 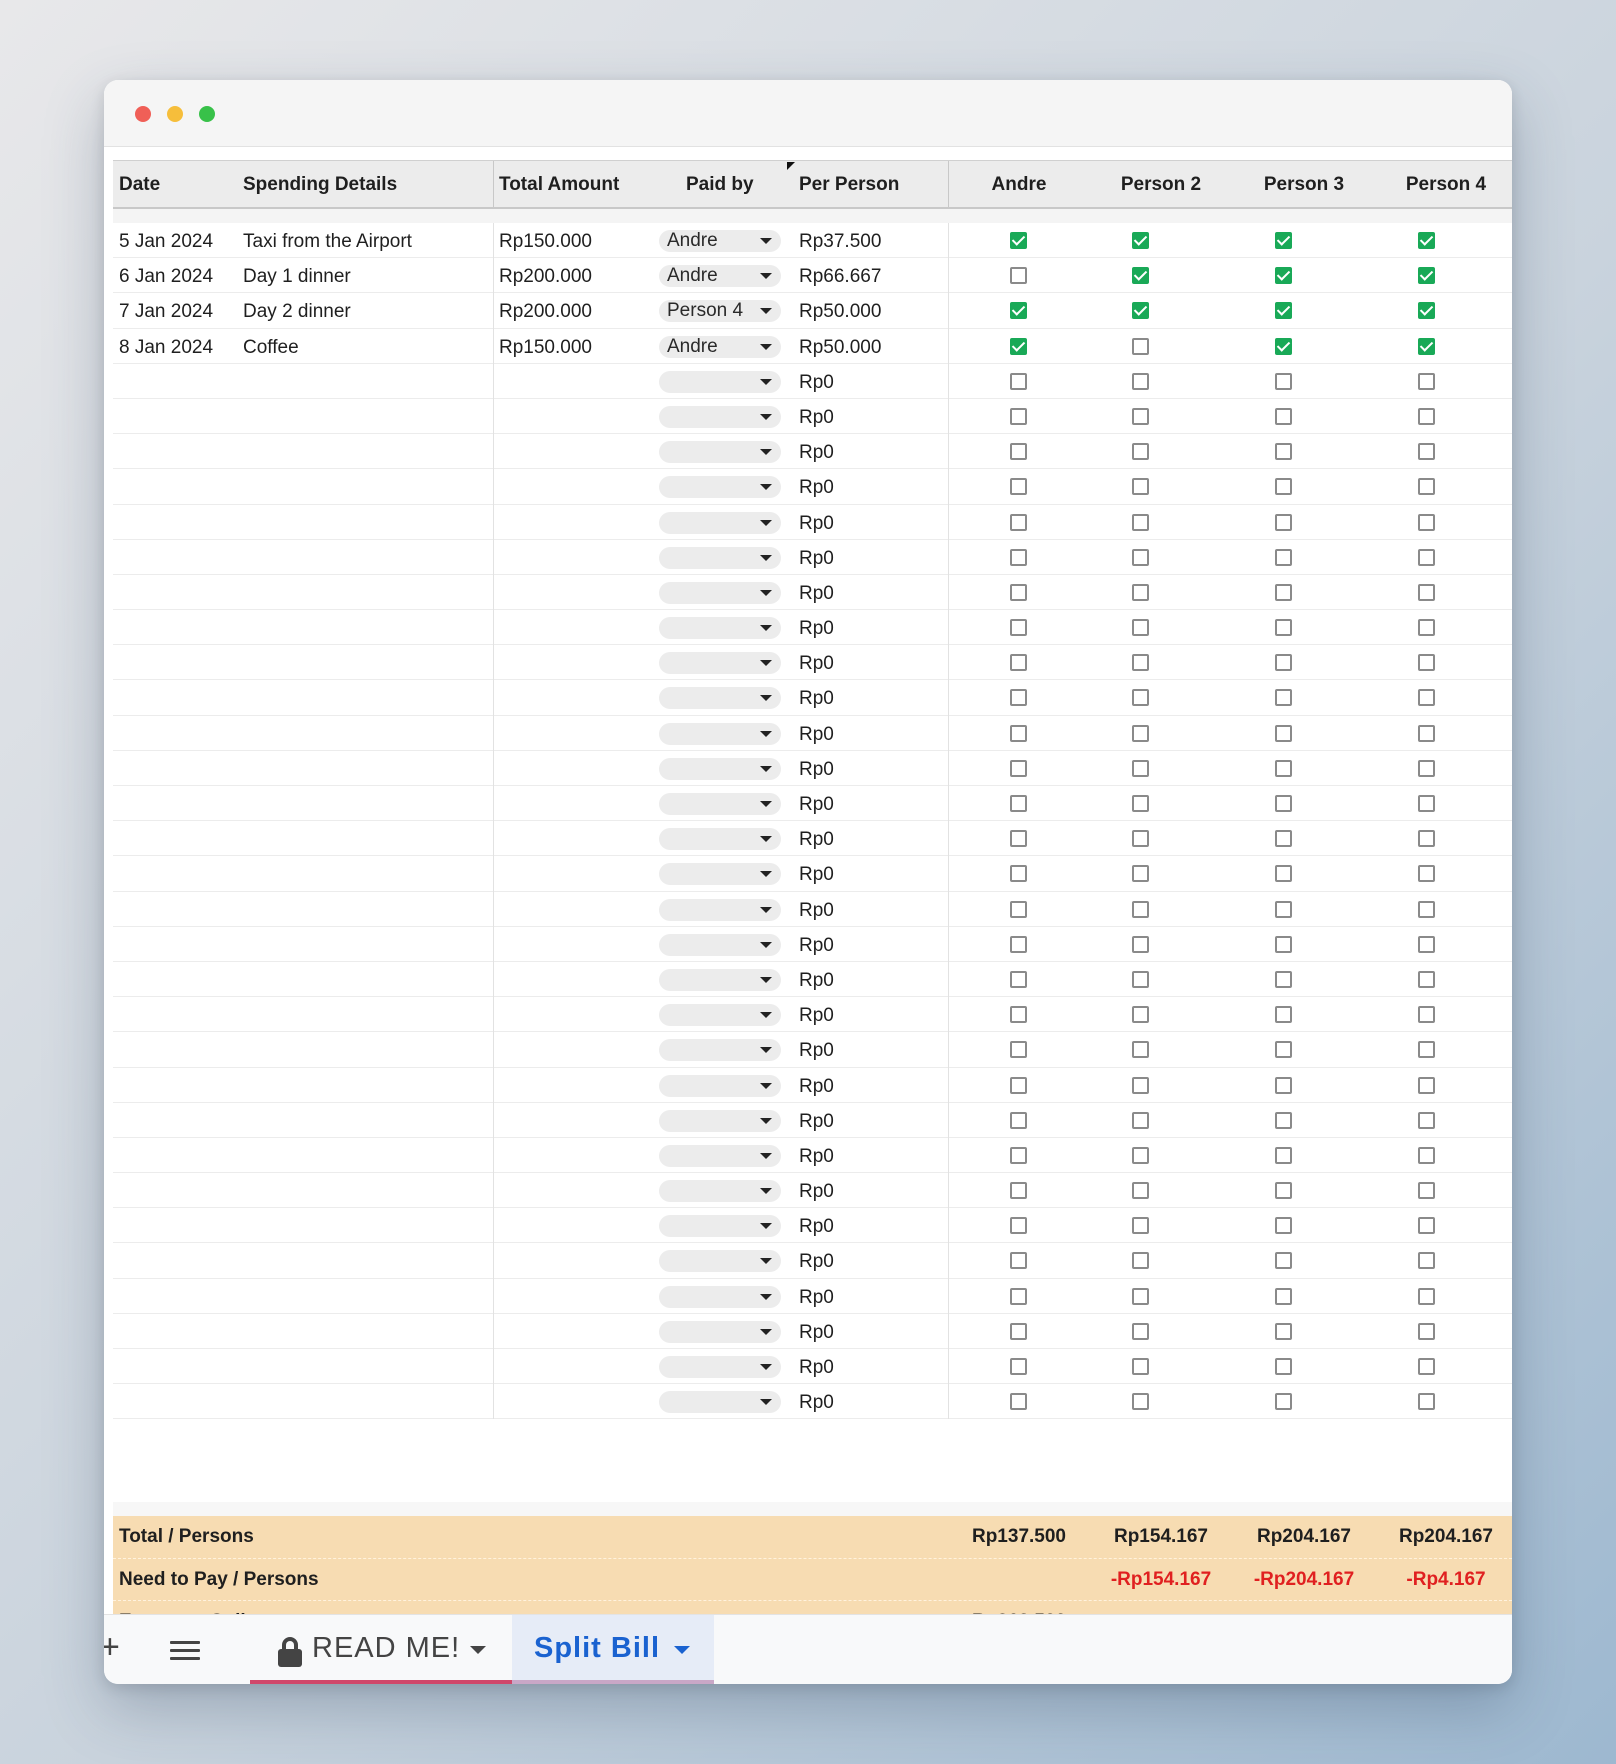 What do you see at coordinates (682, 1650) in the screenshot?
I see `chevron-down-icon` at bounding box center [682, 1650].